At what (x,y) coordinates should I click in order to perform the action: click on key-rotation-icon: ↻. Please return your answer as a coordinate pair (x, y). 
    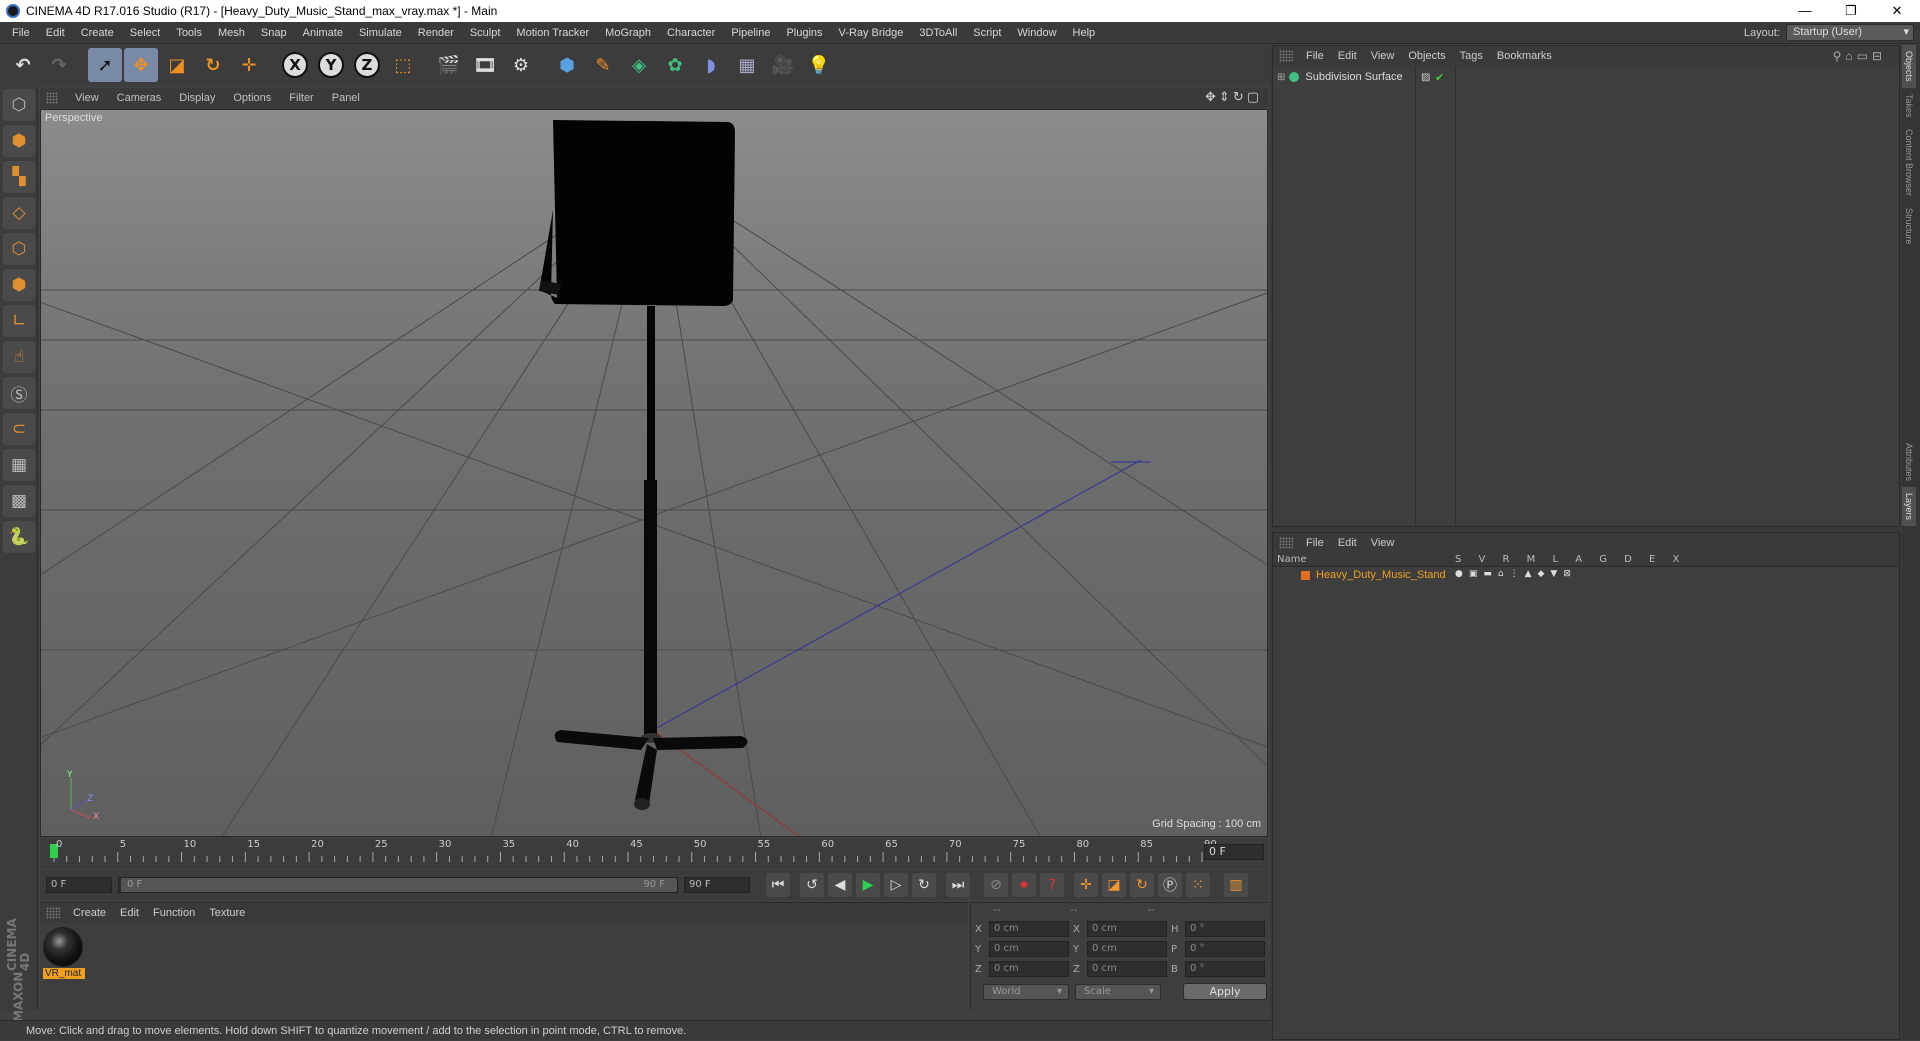
    Looking at the image, I should click on (1142, 885).